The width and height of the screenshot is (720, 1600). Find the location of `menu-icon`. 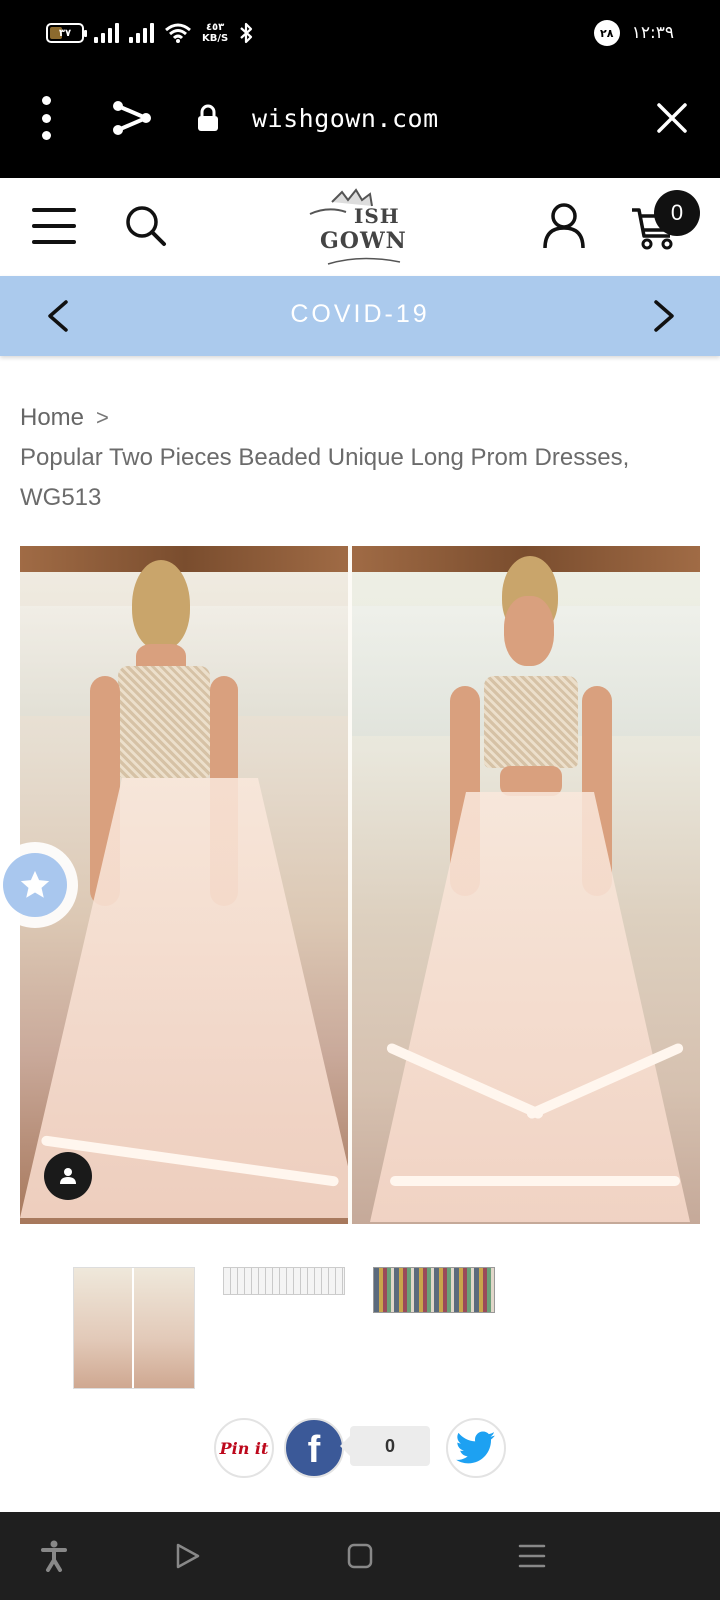

menu-icon is located at coordinates (54, 226).